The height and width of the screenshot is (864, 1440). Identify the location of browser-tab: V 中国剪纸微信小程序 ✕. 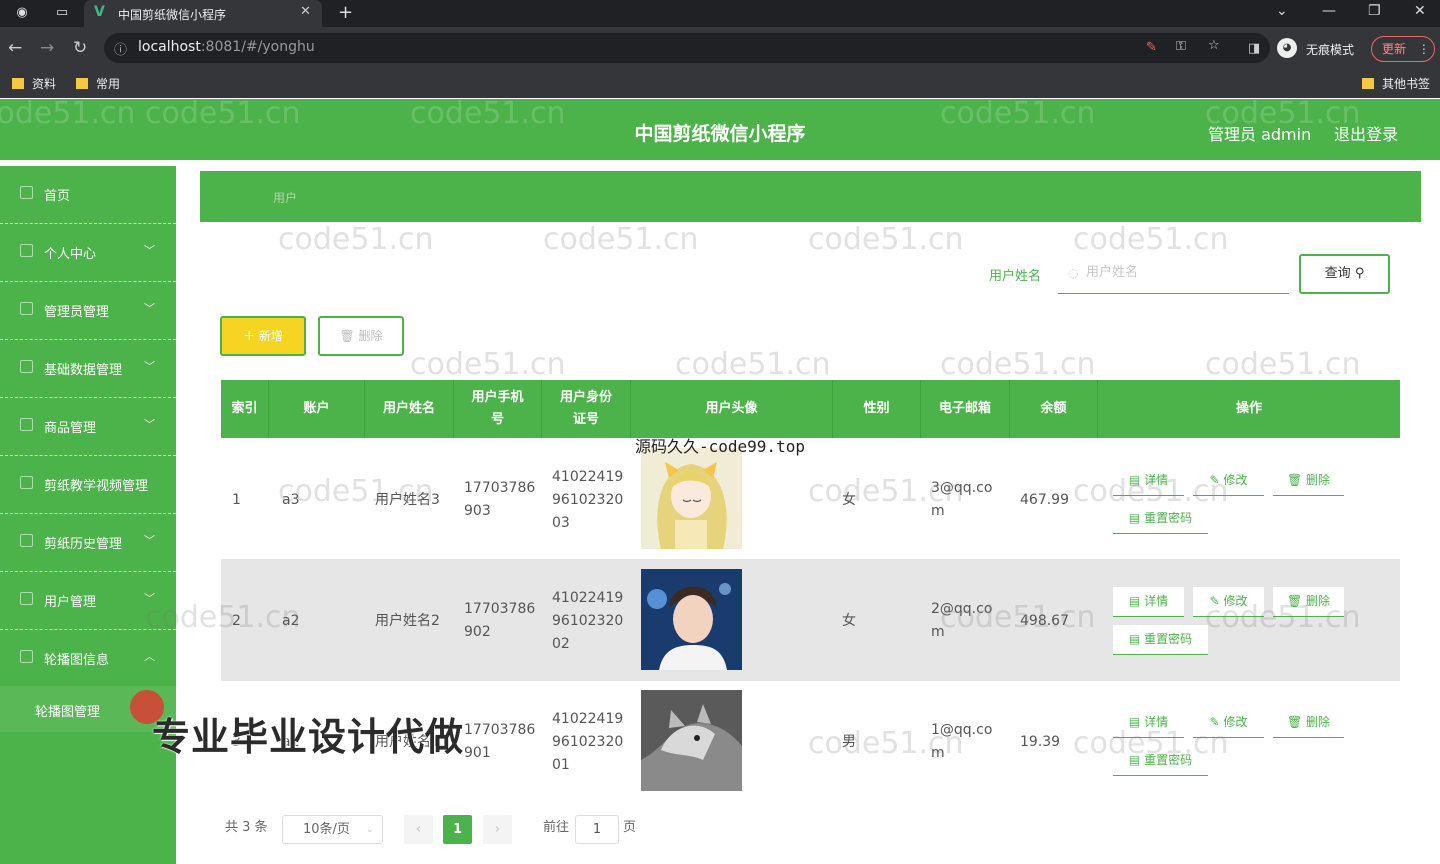
(203, 13).